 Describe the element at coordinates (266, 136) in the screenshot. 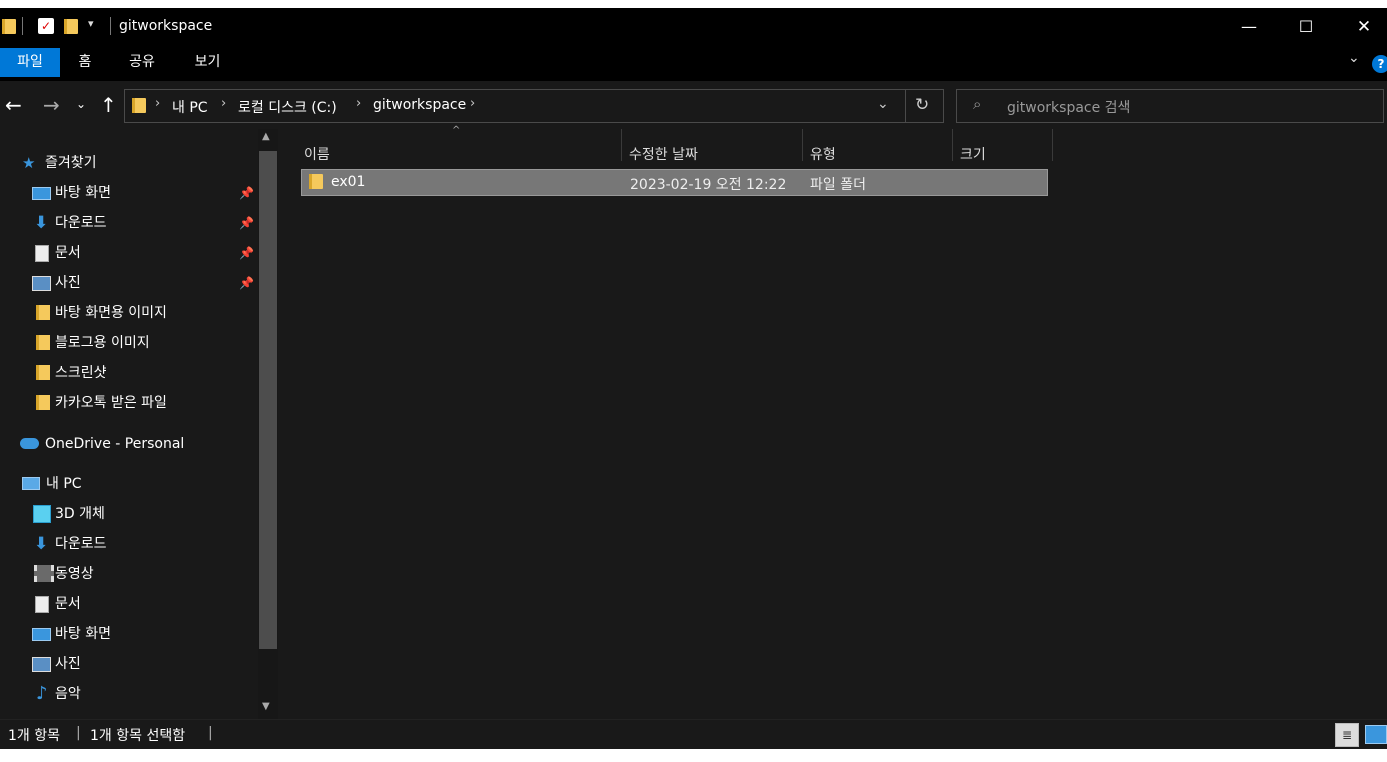

I see `scroll-up-icon: ▲` at that location.